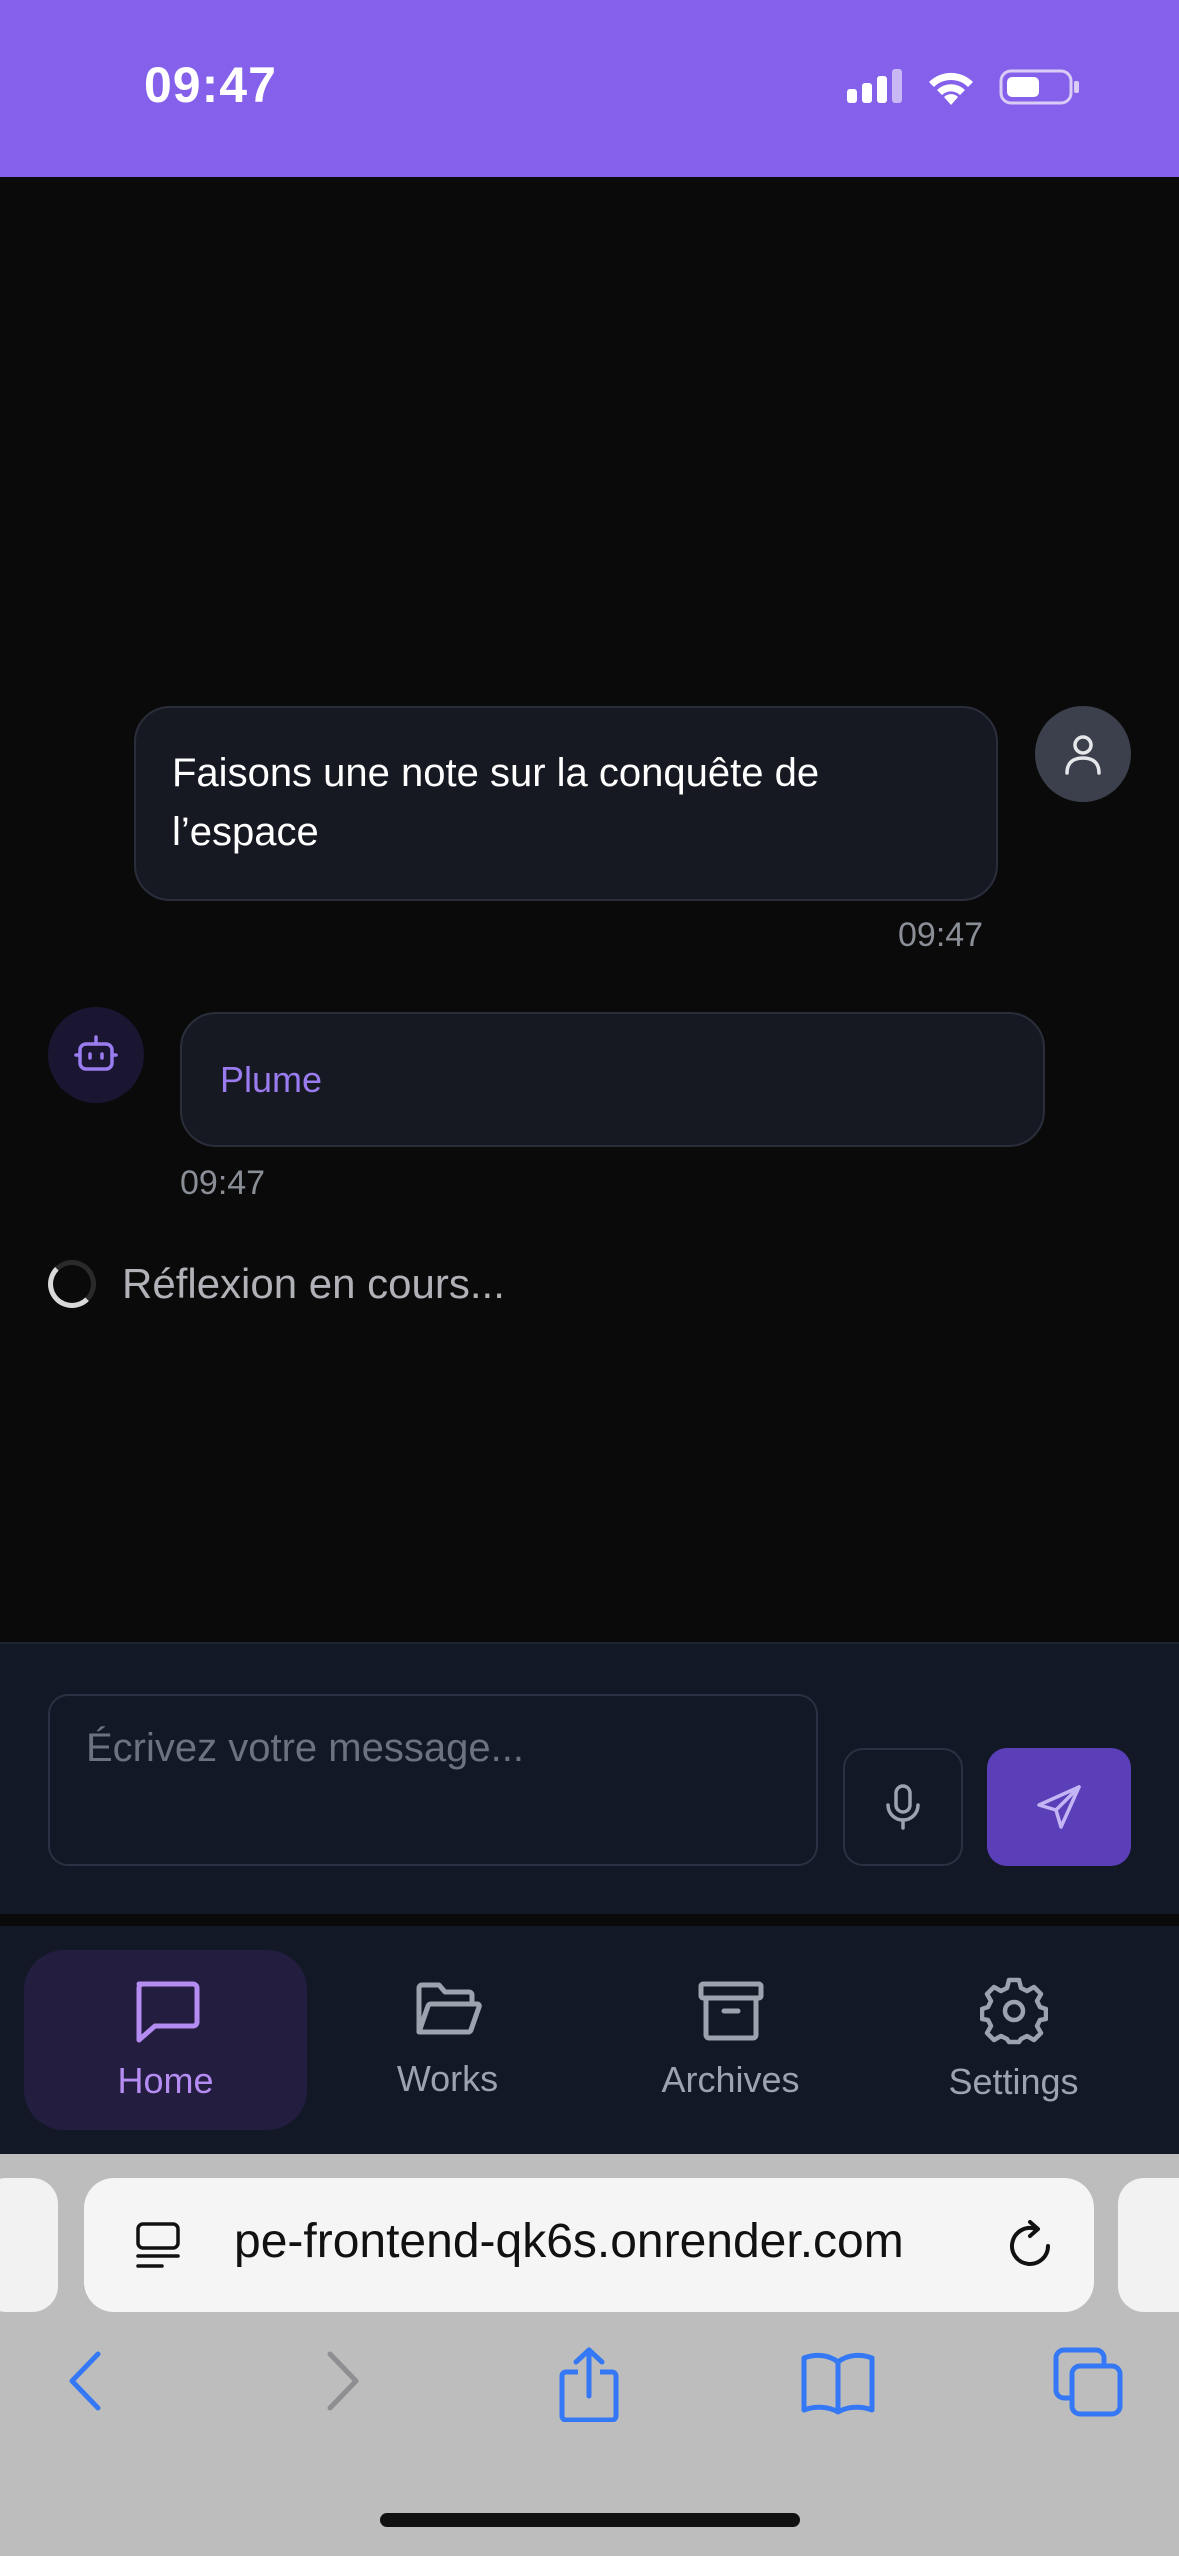 This screenshot has width=1179, height=2556. Describe the element at coordinates (589, 2384) in the screenshot. I see `share-icon` at that location.